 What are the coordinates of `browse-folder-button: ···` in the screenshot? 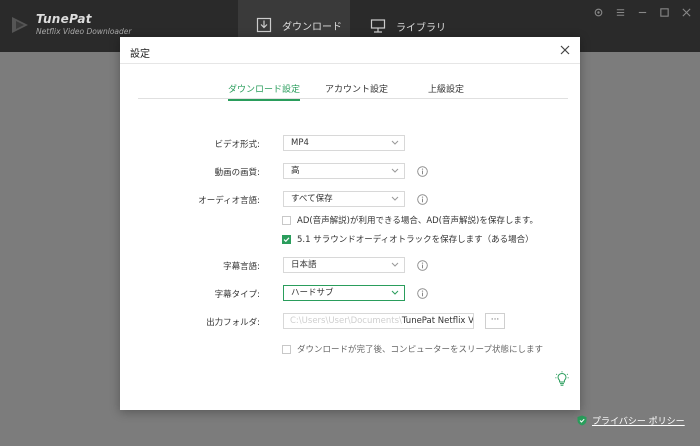 It's located at (495, 321).